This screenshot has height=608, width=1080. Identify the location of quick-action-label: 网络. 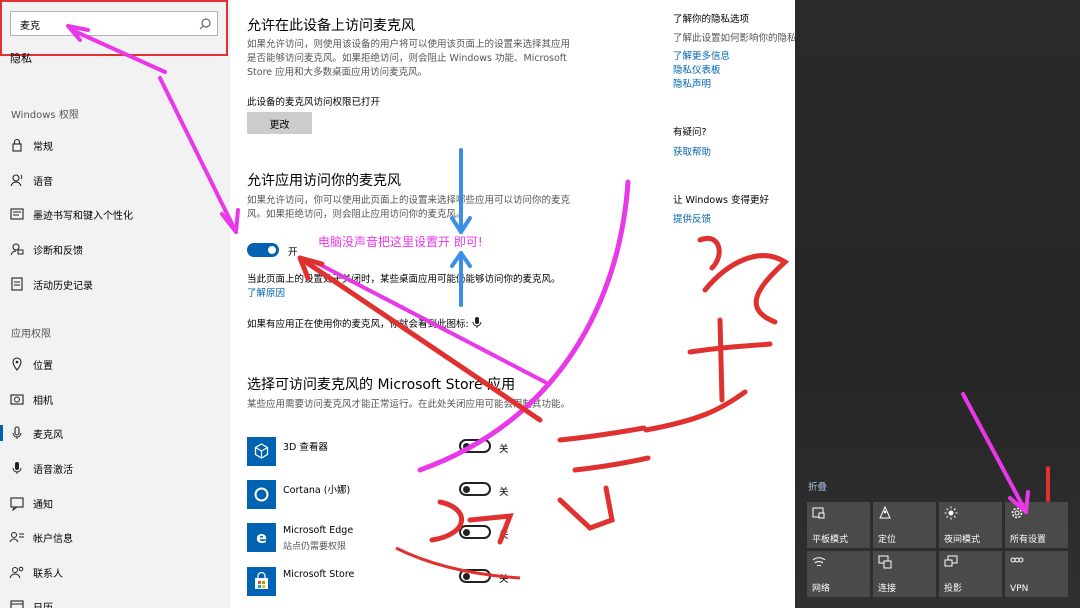
(821, 589).